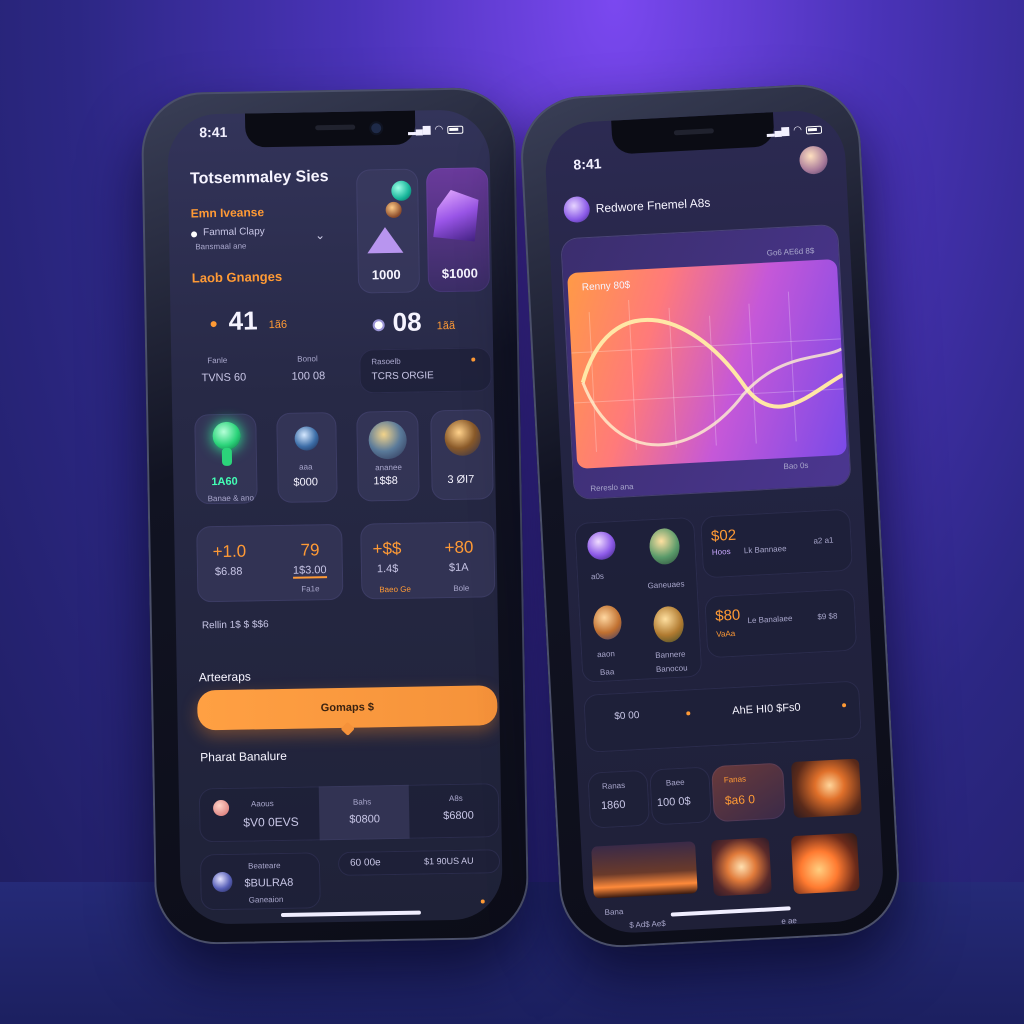 The width and height of the screenshot is (1024, 1024). What do you see at coordinates (706, 362) in the screenshot?
I see `chart-card: Go6 AE6d 8$ Renny 80$ Rereslo ana Bao 0s` at bounding box center [706, 362].